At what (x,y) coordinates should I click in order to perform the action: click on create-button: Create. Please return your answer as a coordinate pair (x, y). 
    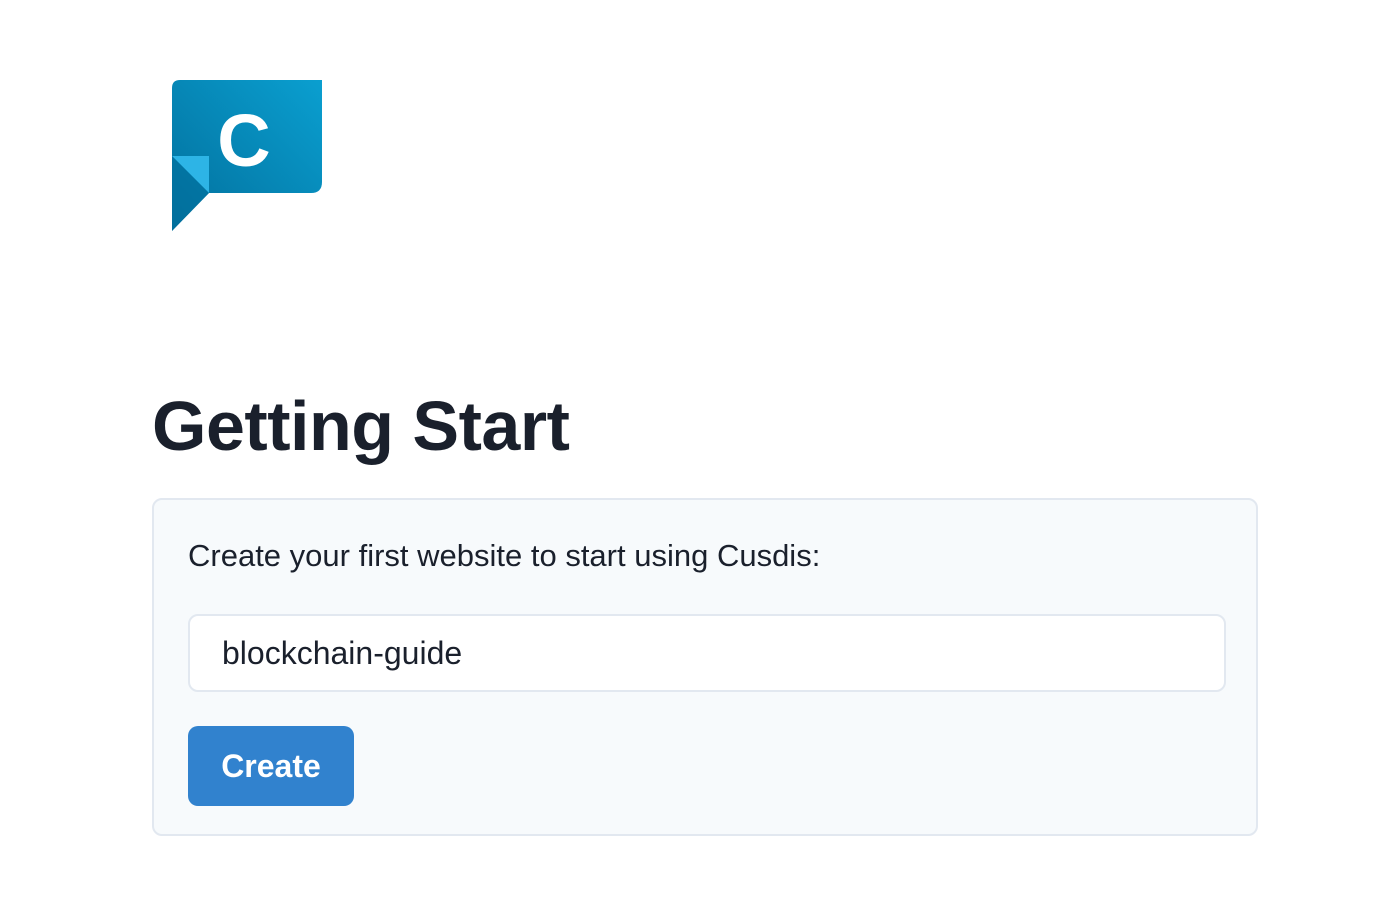
    Looking at the image, I should click on (271, 766).